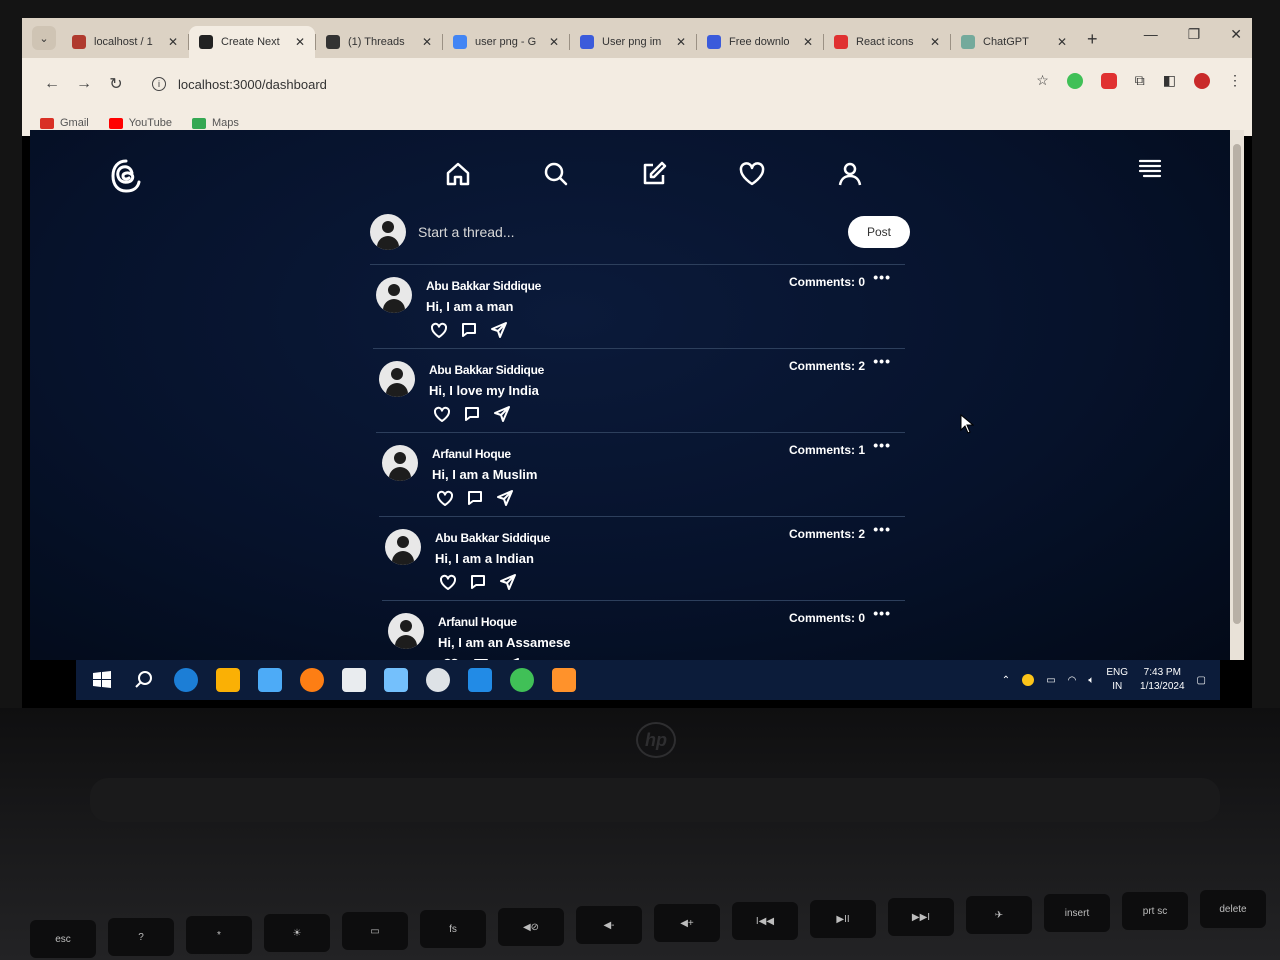 The image size is (1280, 960). I want to click on mail-icon, so click(354, 680).